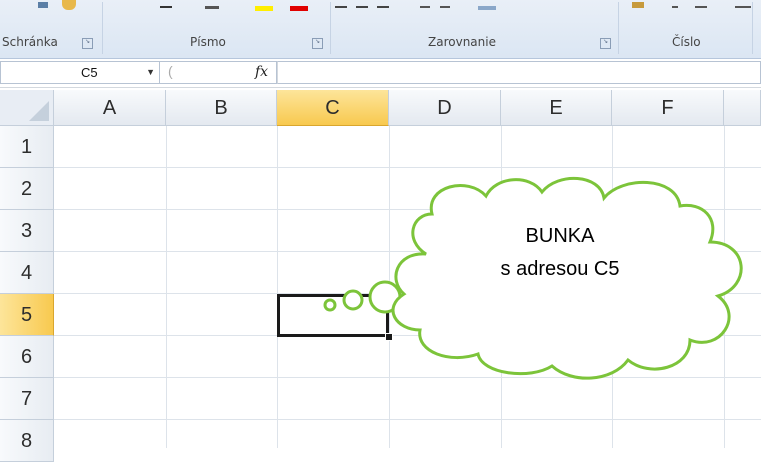 The image size is (761, 462). I want to click on chevron-down-icon: ▼, so click(150, 72).